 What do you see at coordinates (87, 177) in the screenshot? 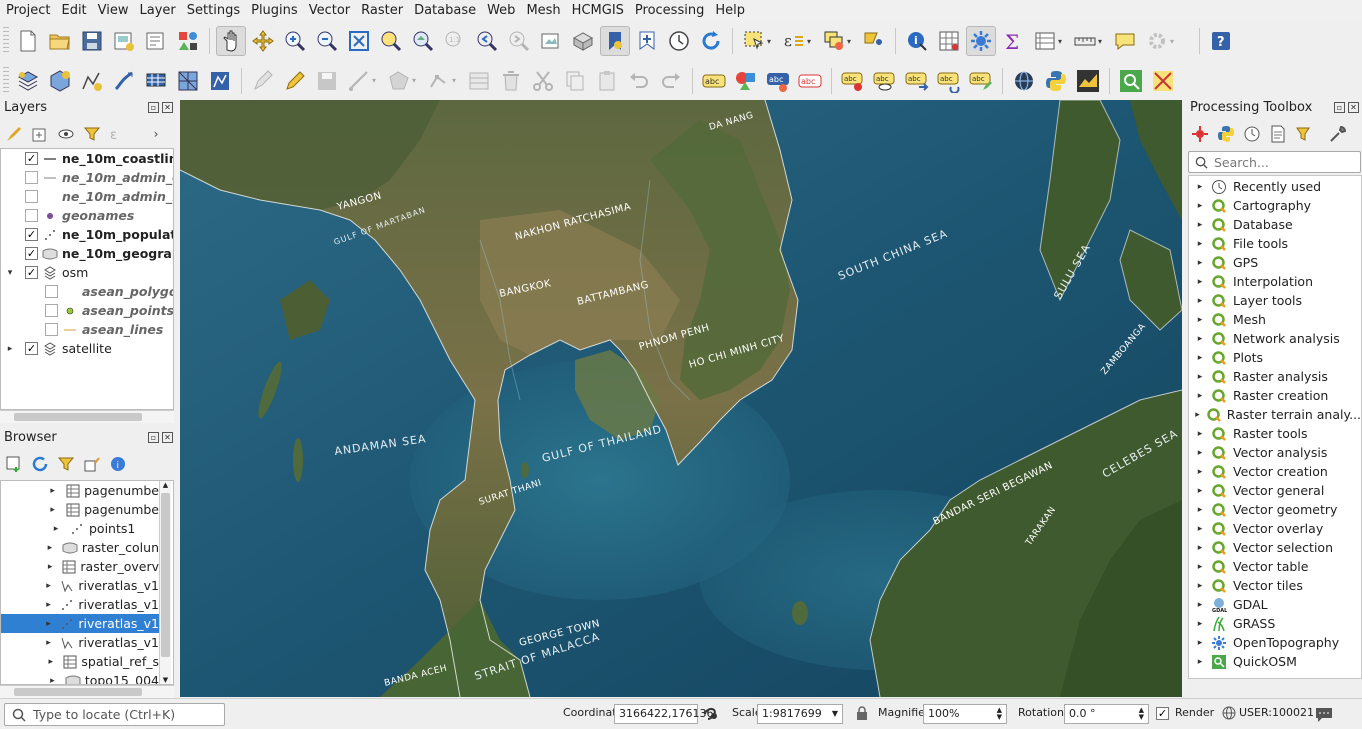
I see `layer-item: ne_10m_admin_0_b` at bounding box center [87, 177].